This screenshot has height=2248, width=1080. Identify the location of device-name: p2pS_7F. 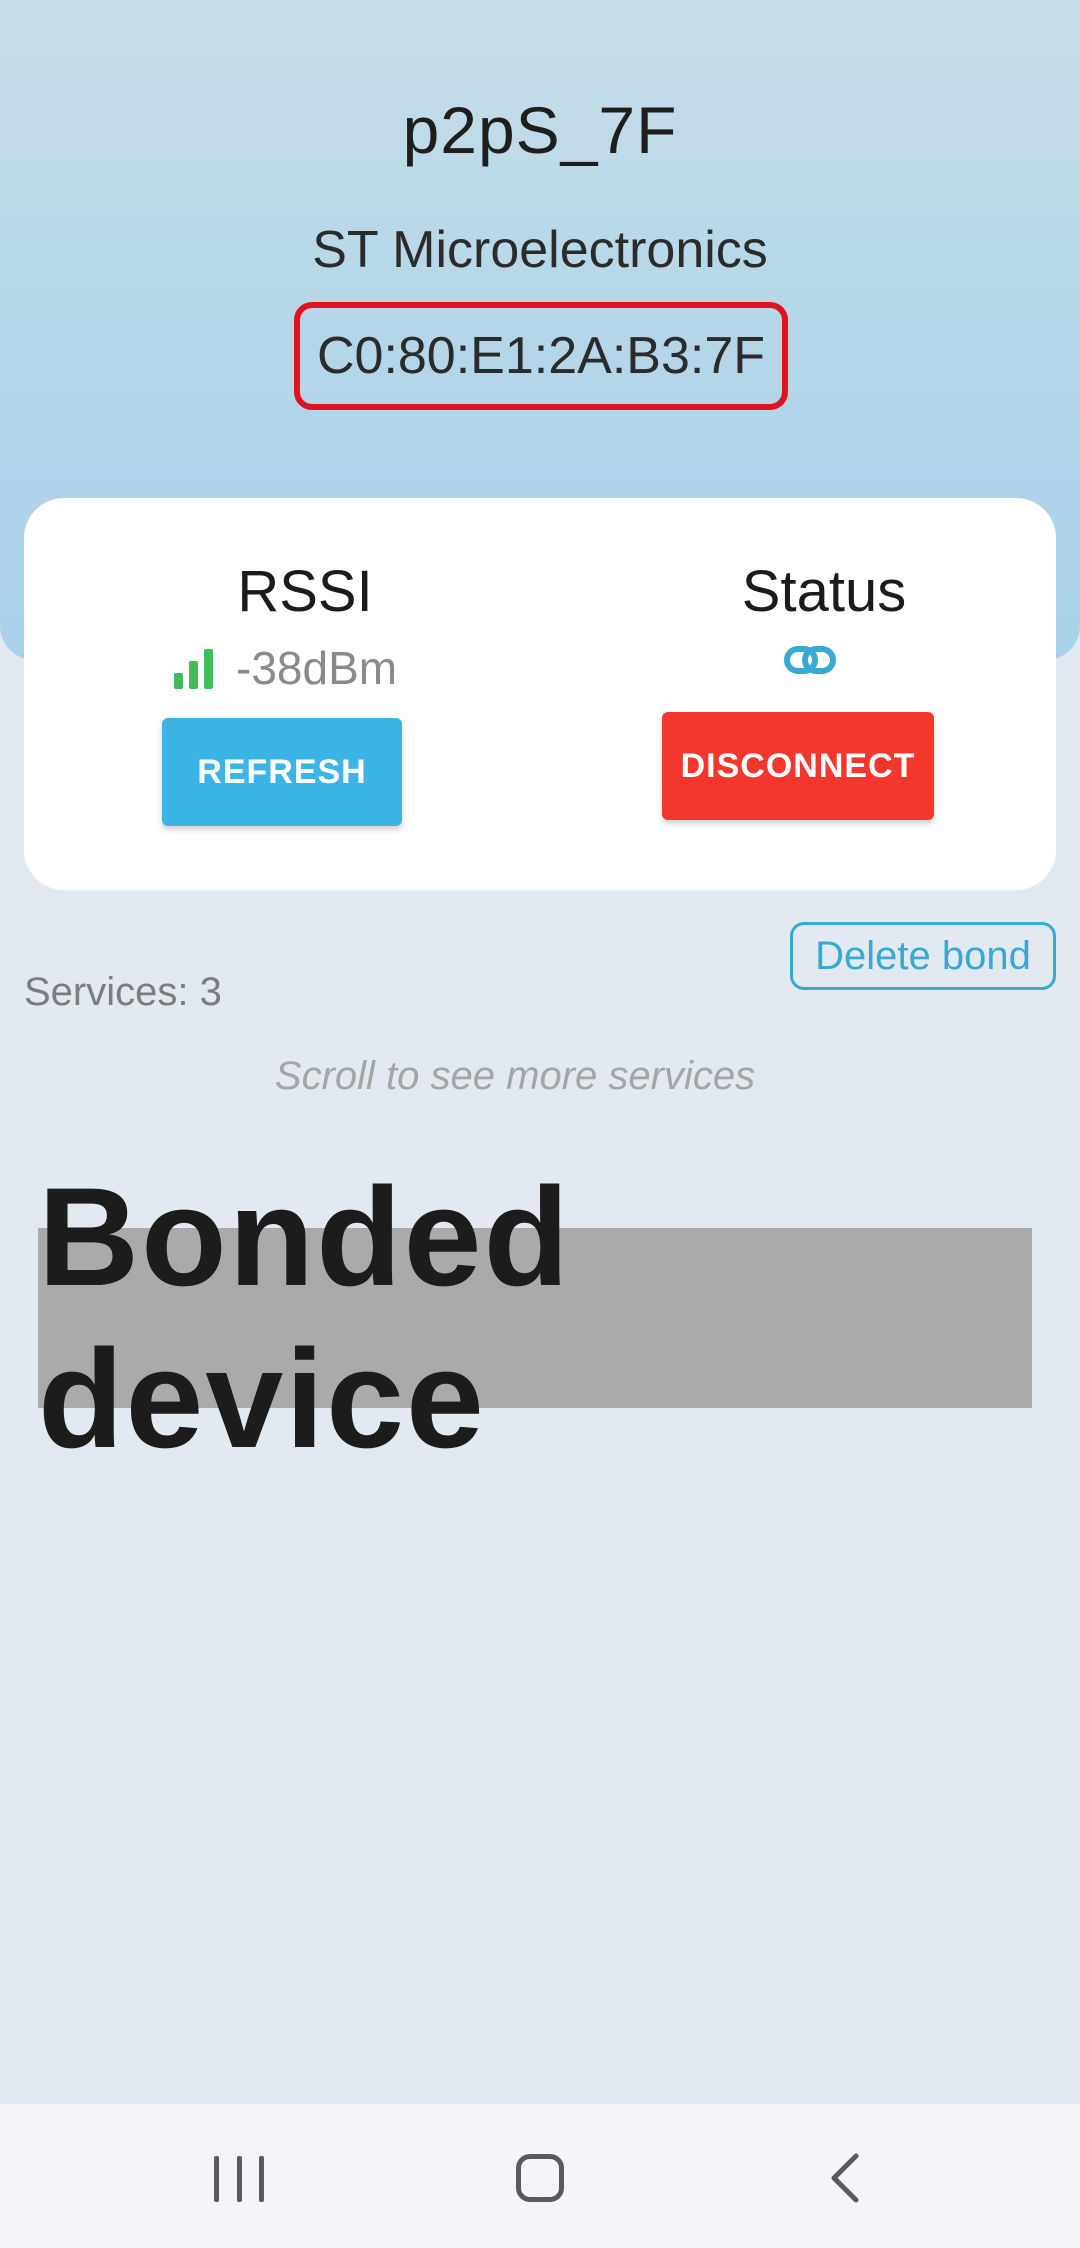
(540, 130).